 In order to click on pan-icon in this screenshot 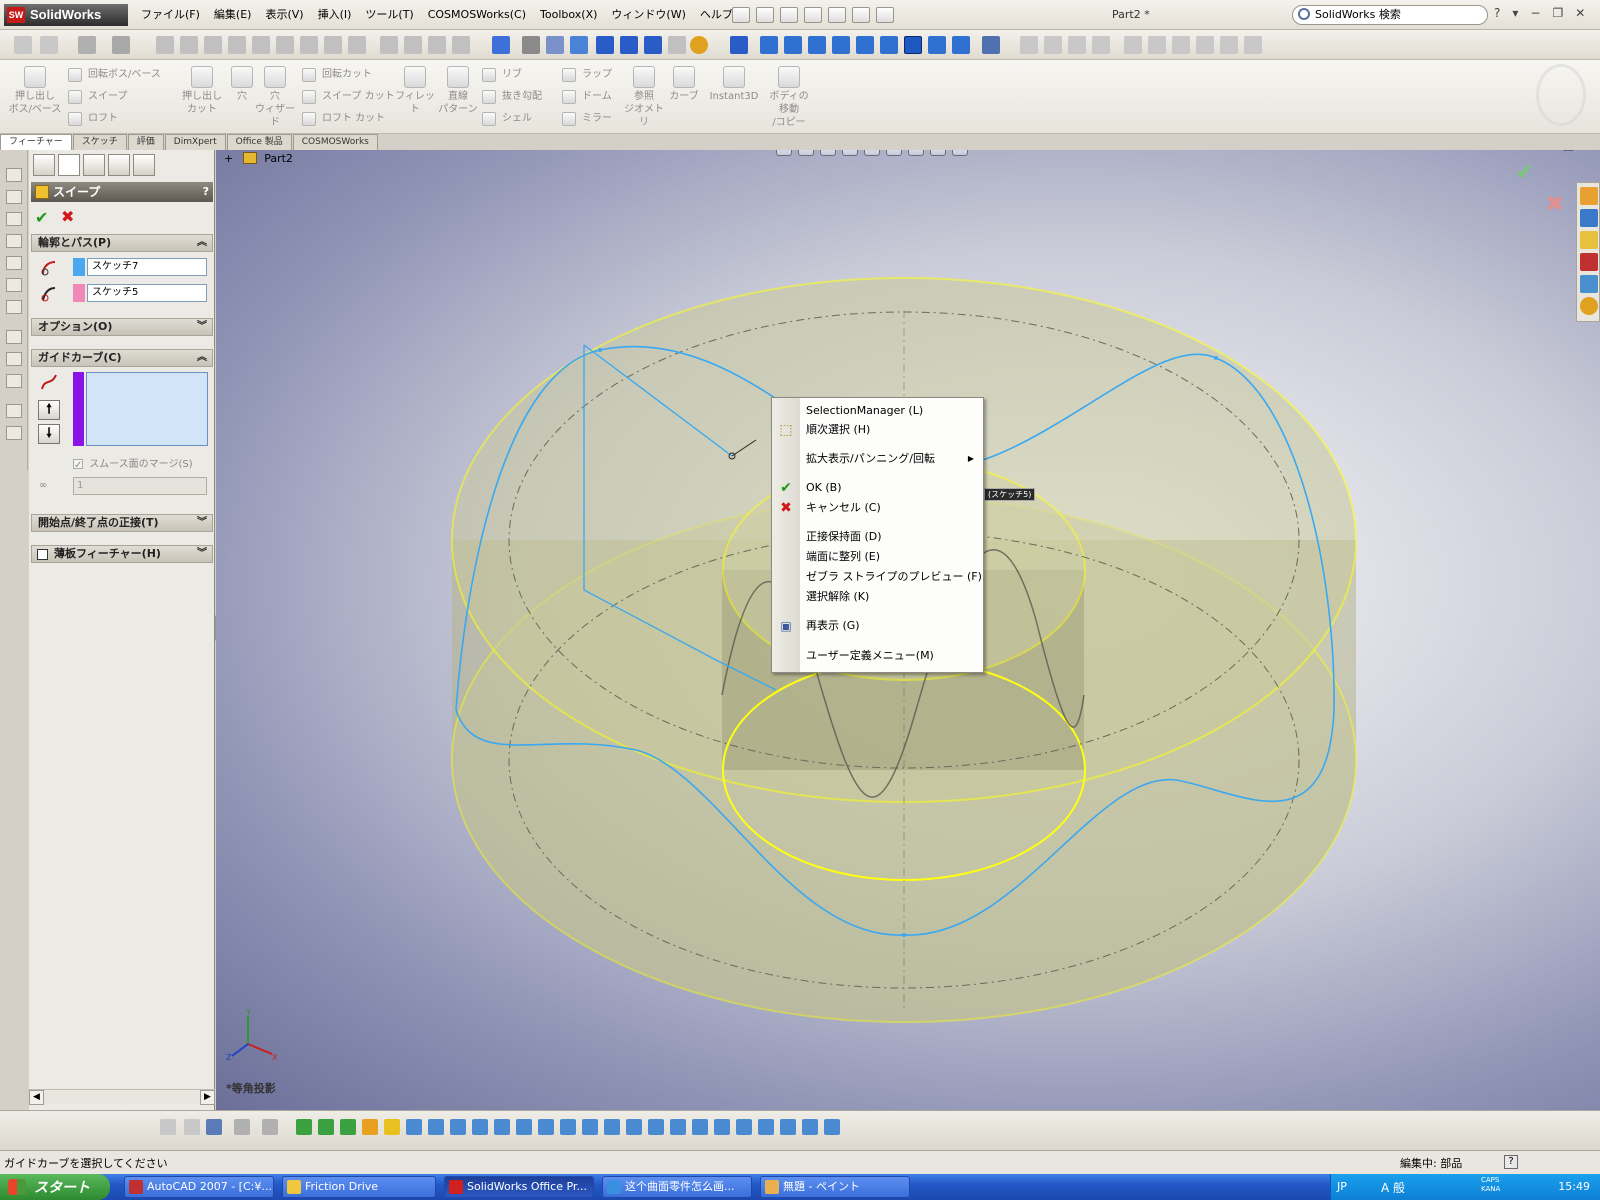, I will do `click(579, 45)`.